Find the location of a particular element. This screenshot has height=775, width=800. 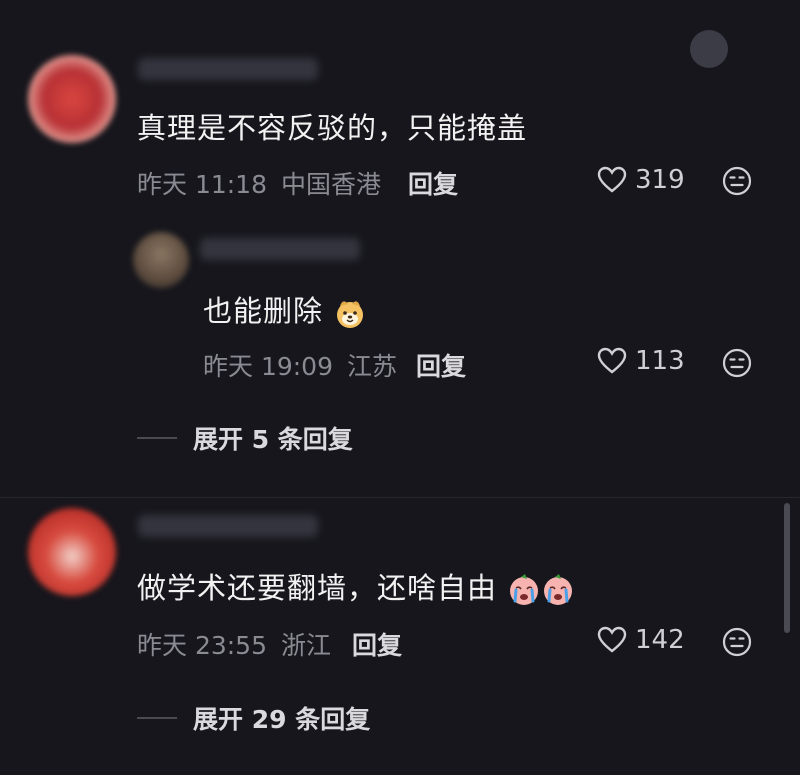

comment-location: 浙江 is located at coordinates (305, 645).